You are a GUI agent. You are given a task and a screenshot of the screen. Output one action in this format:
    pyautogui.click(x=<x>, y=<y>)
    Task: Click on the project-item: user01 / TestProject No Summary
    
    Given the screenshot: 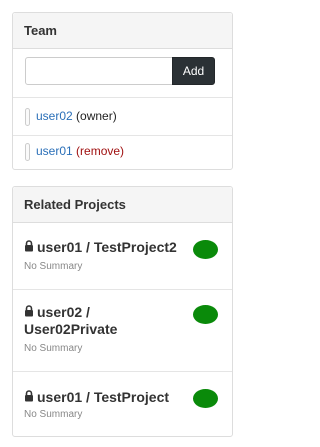 What is the action you would take?
    pyautogui.click(x=122, y=404)
    